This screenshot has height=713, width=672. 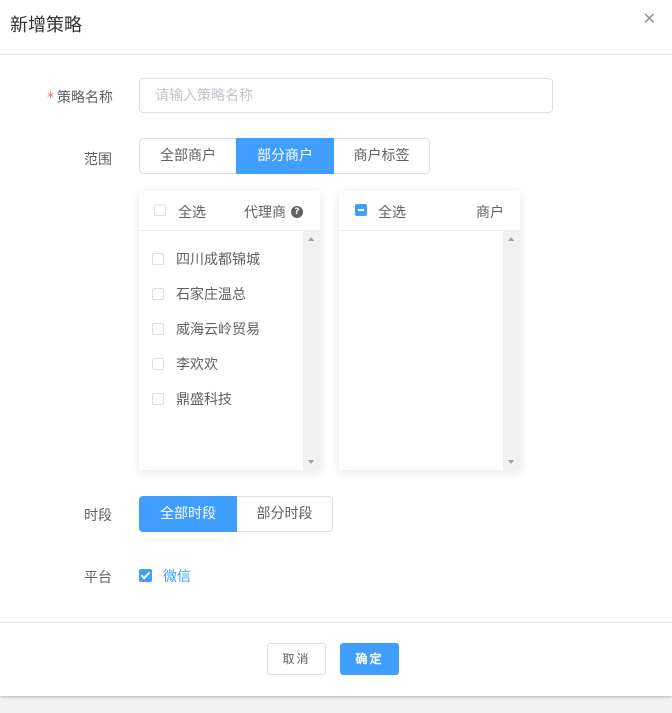 What do you see at coordinates (511, 350) in the screenshot?
I see `merchant-list-scrollbar` at bounding box center [511, 350].